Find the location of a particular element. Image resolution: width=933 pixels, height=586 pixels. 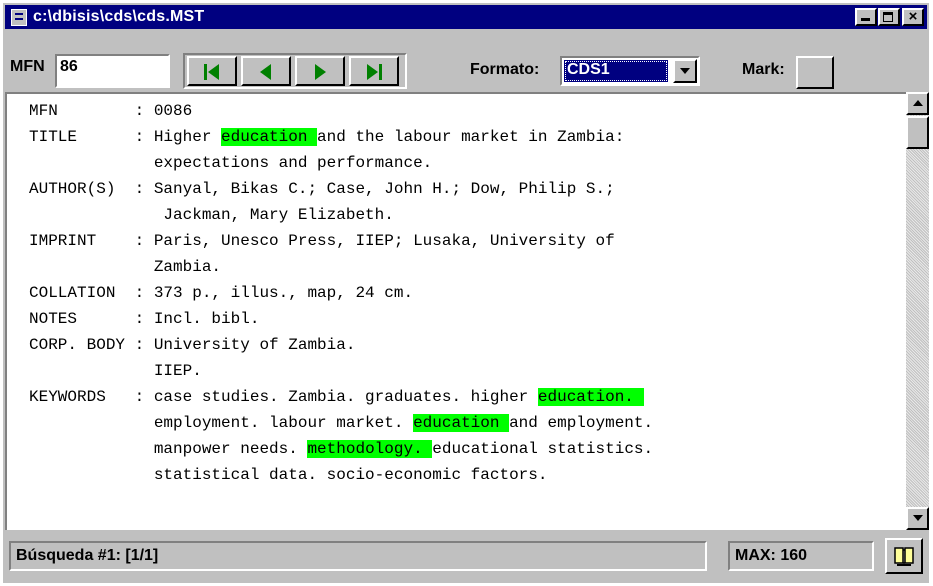

record-text-segment: CORP. BODY : University of Zambia. is located at coordinates (192, 345).